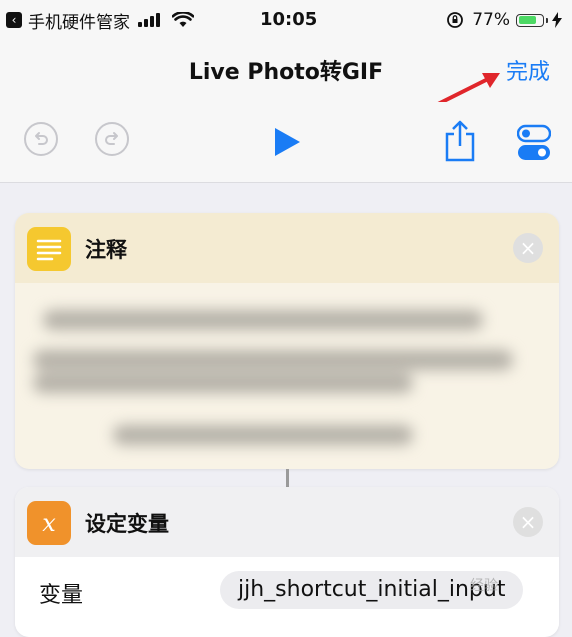  I want to click on settings-button, so click(534, 145).